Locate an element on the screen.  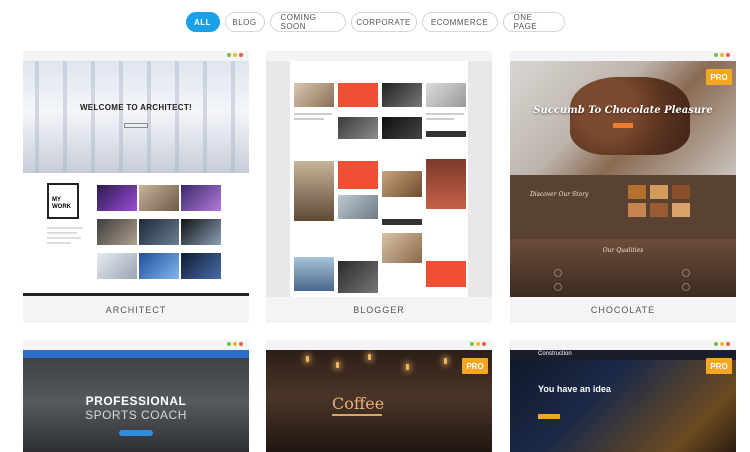
card-title: BLOGGER is located at coordinates (379, 310).